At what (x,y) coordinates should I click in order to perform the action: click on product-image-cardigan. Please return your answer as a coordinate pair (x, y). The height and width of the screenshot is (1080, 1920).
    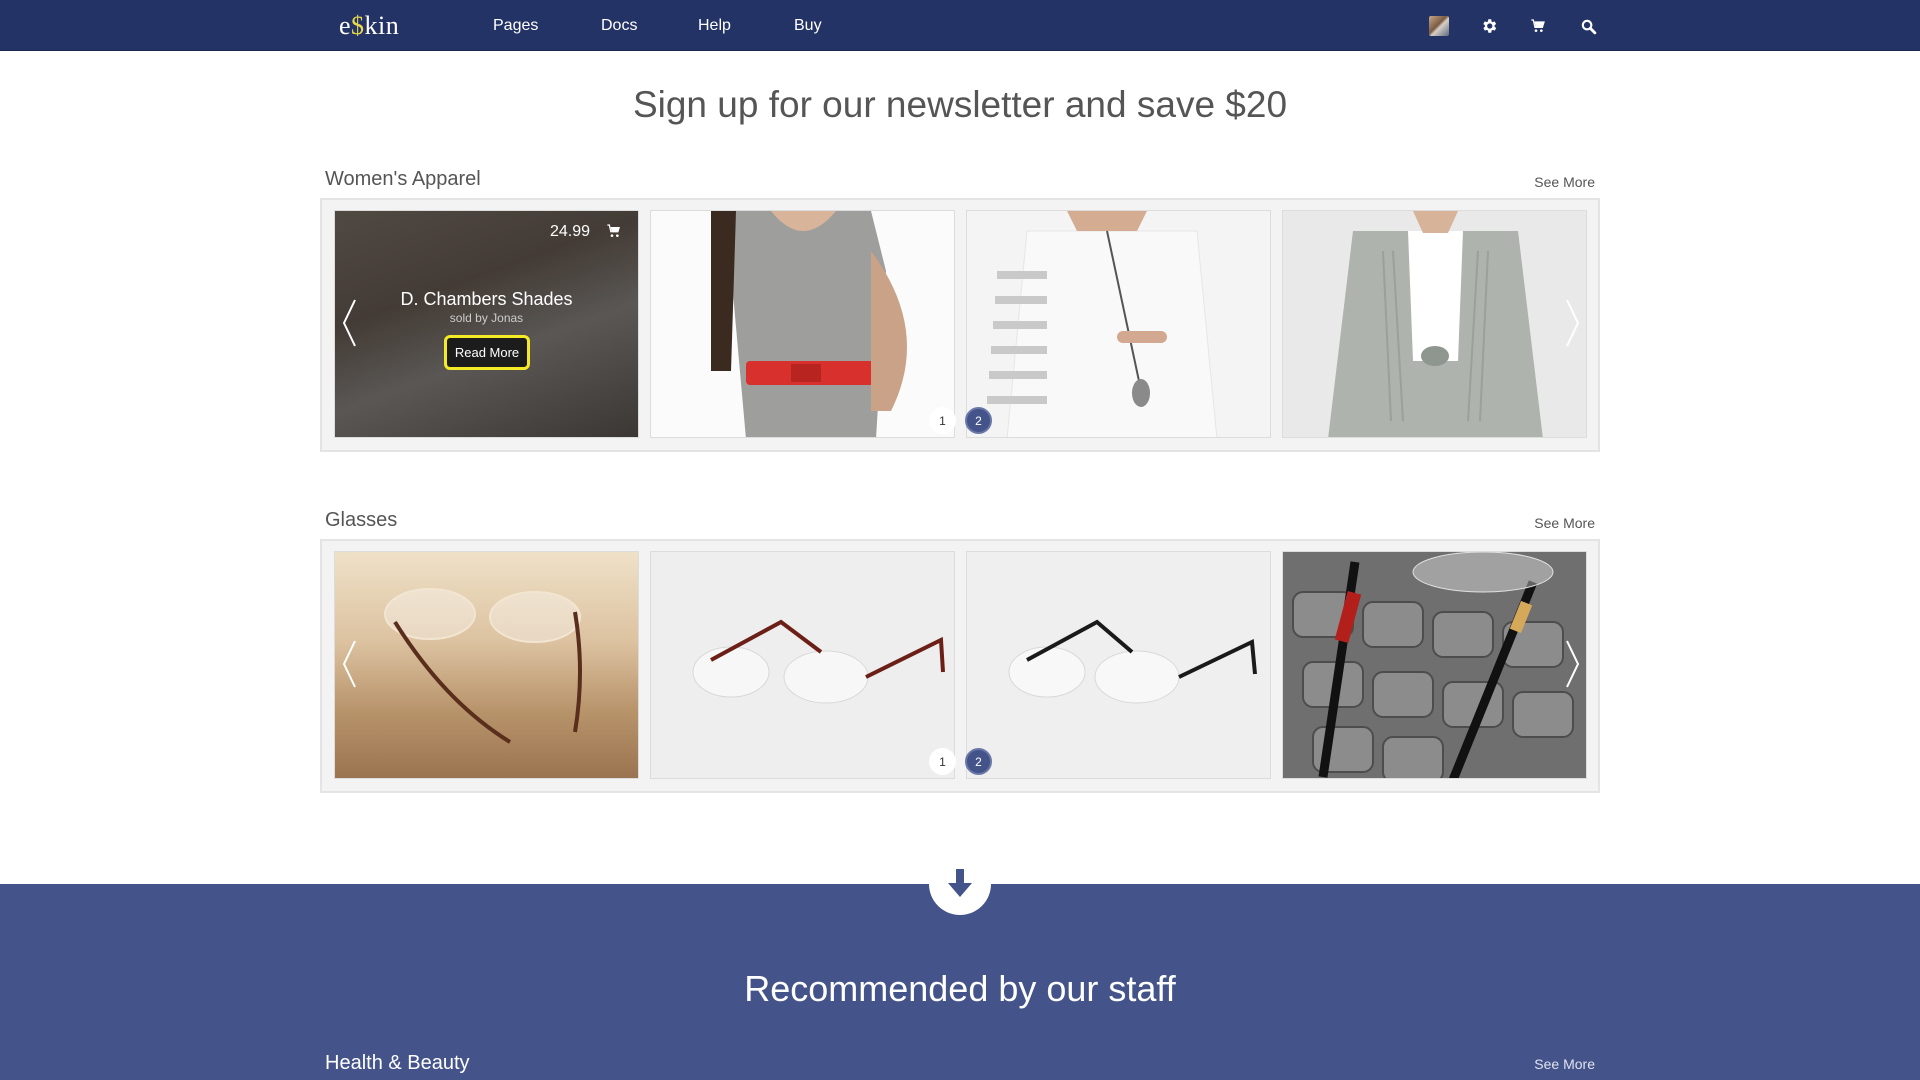
    Looking at the image, I should click on (1434, 324).